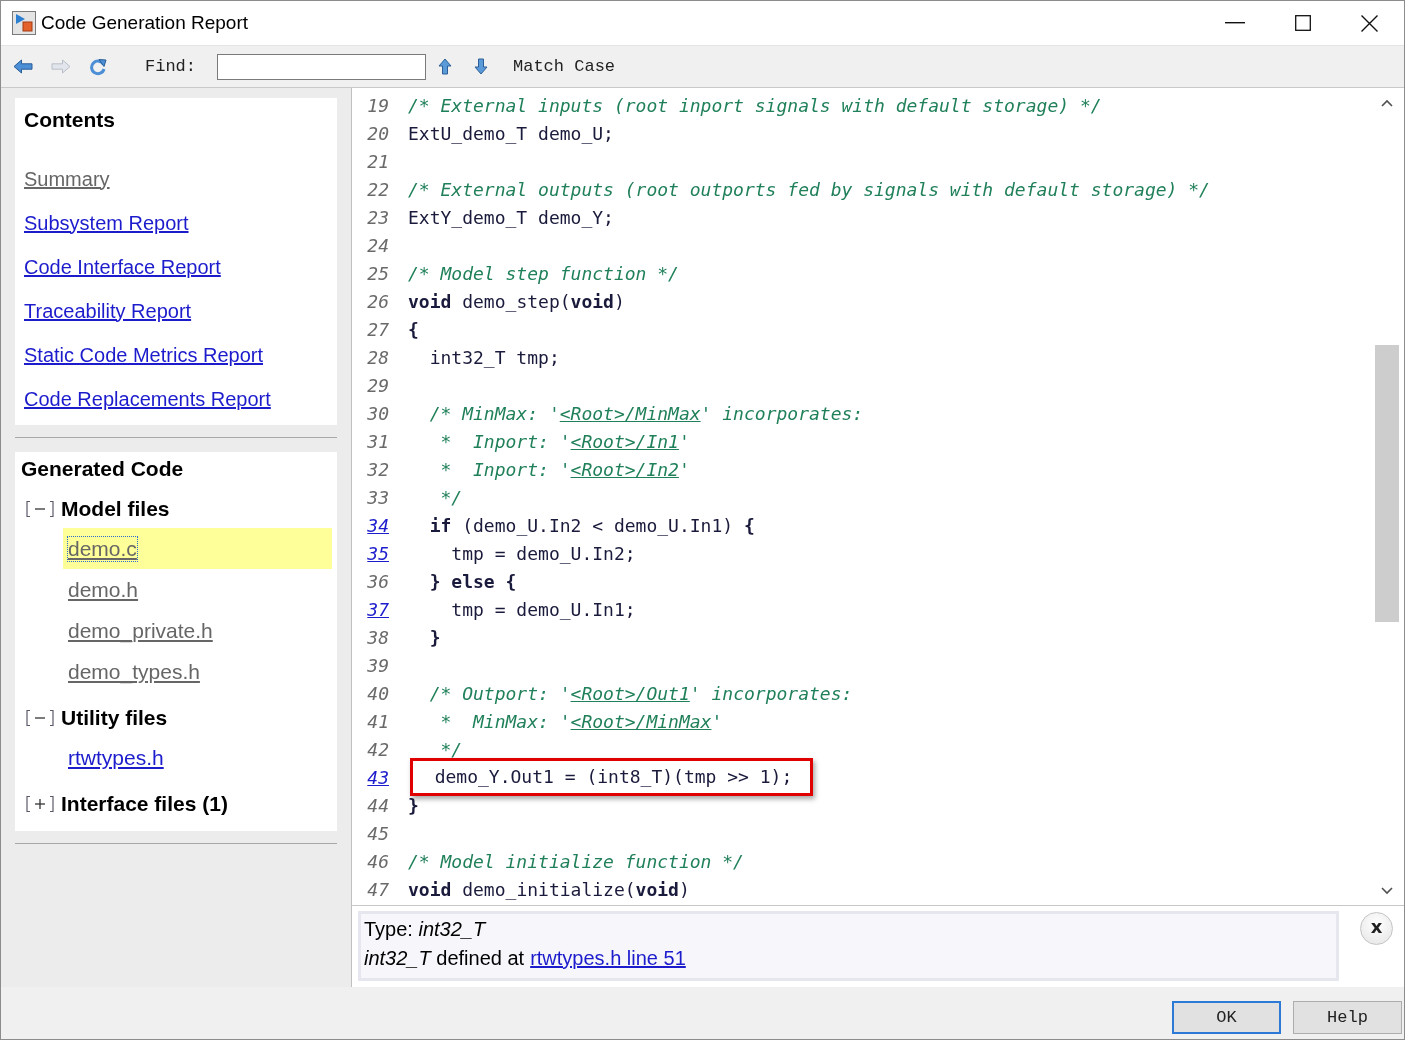 This screenshot has height=1040, width=1405. What do you see at coordinates (377, 693) in the screenshot?
I see `line-number: 40` at bounding box center [377, 693].